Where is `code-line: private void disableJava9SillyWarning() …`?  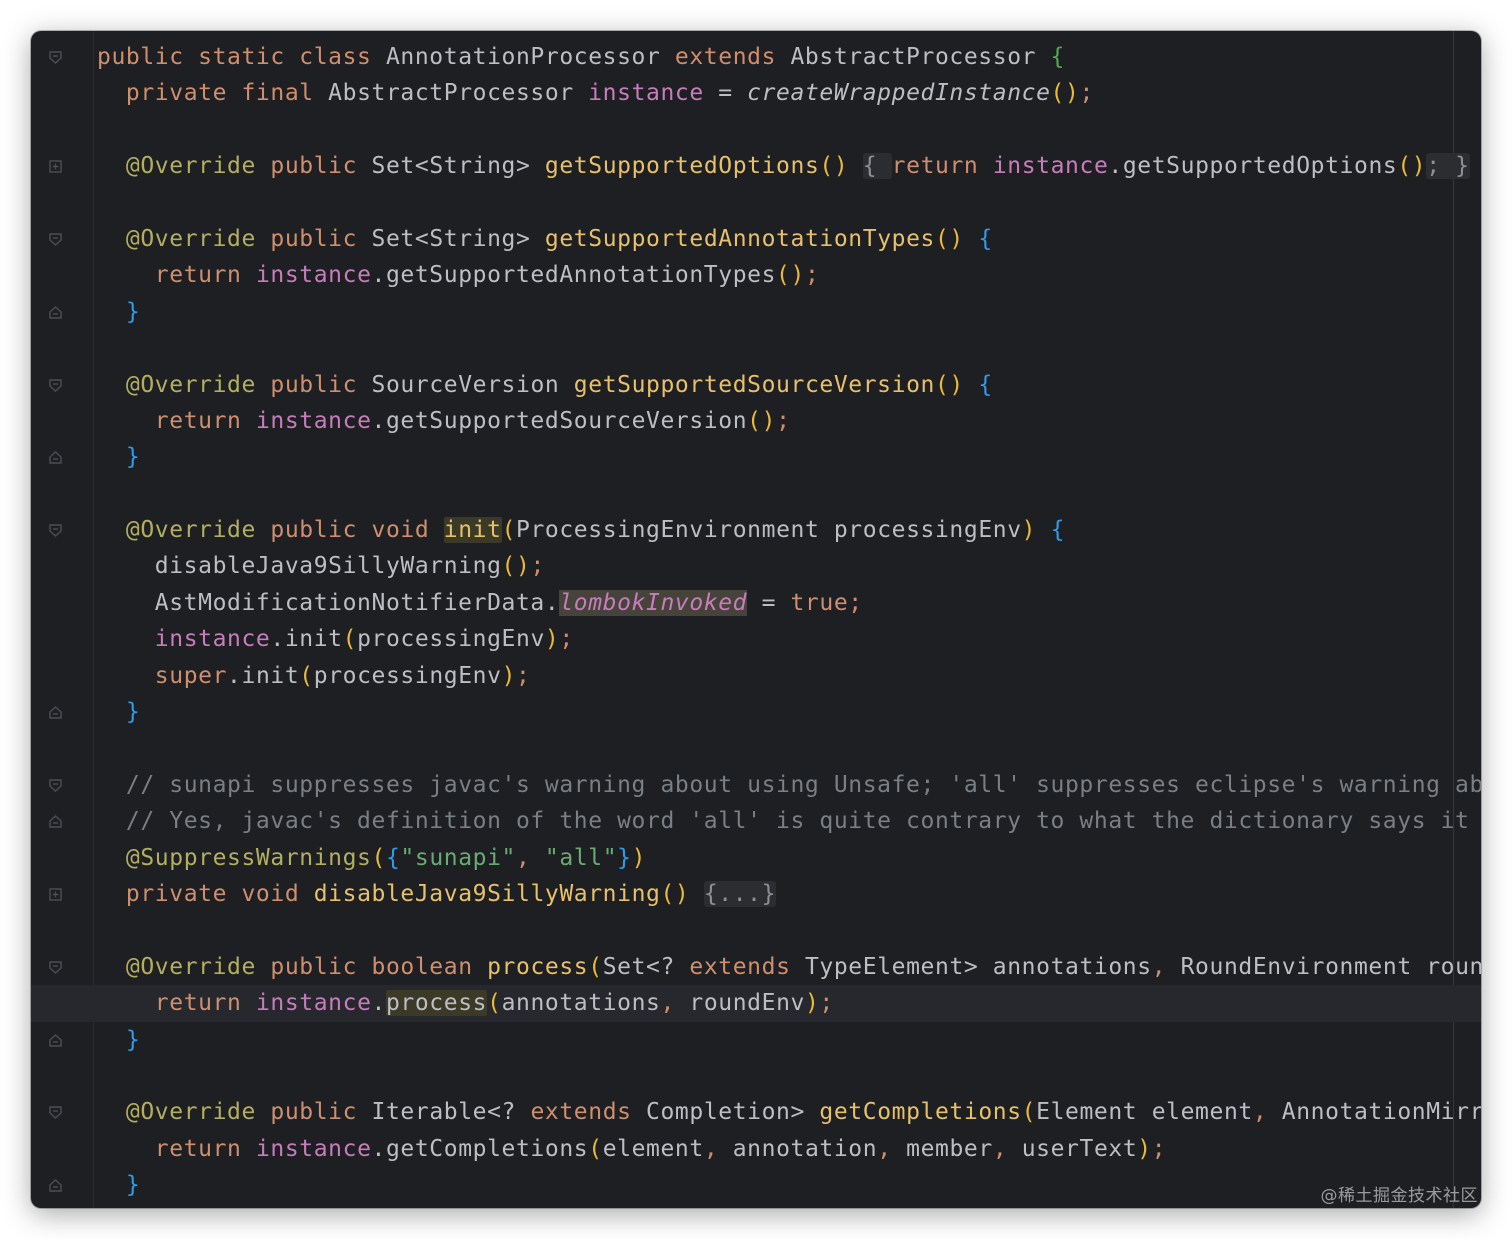 code-line: private void disableJava9SillyWarning() … is located at coordinates (756, 894).